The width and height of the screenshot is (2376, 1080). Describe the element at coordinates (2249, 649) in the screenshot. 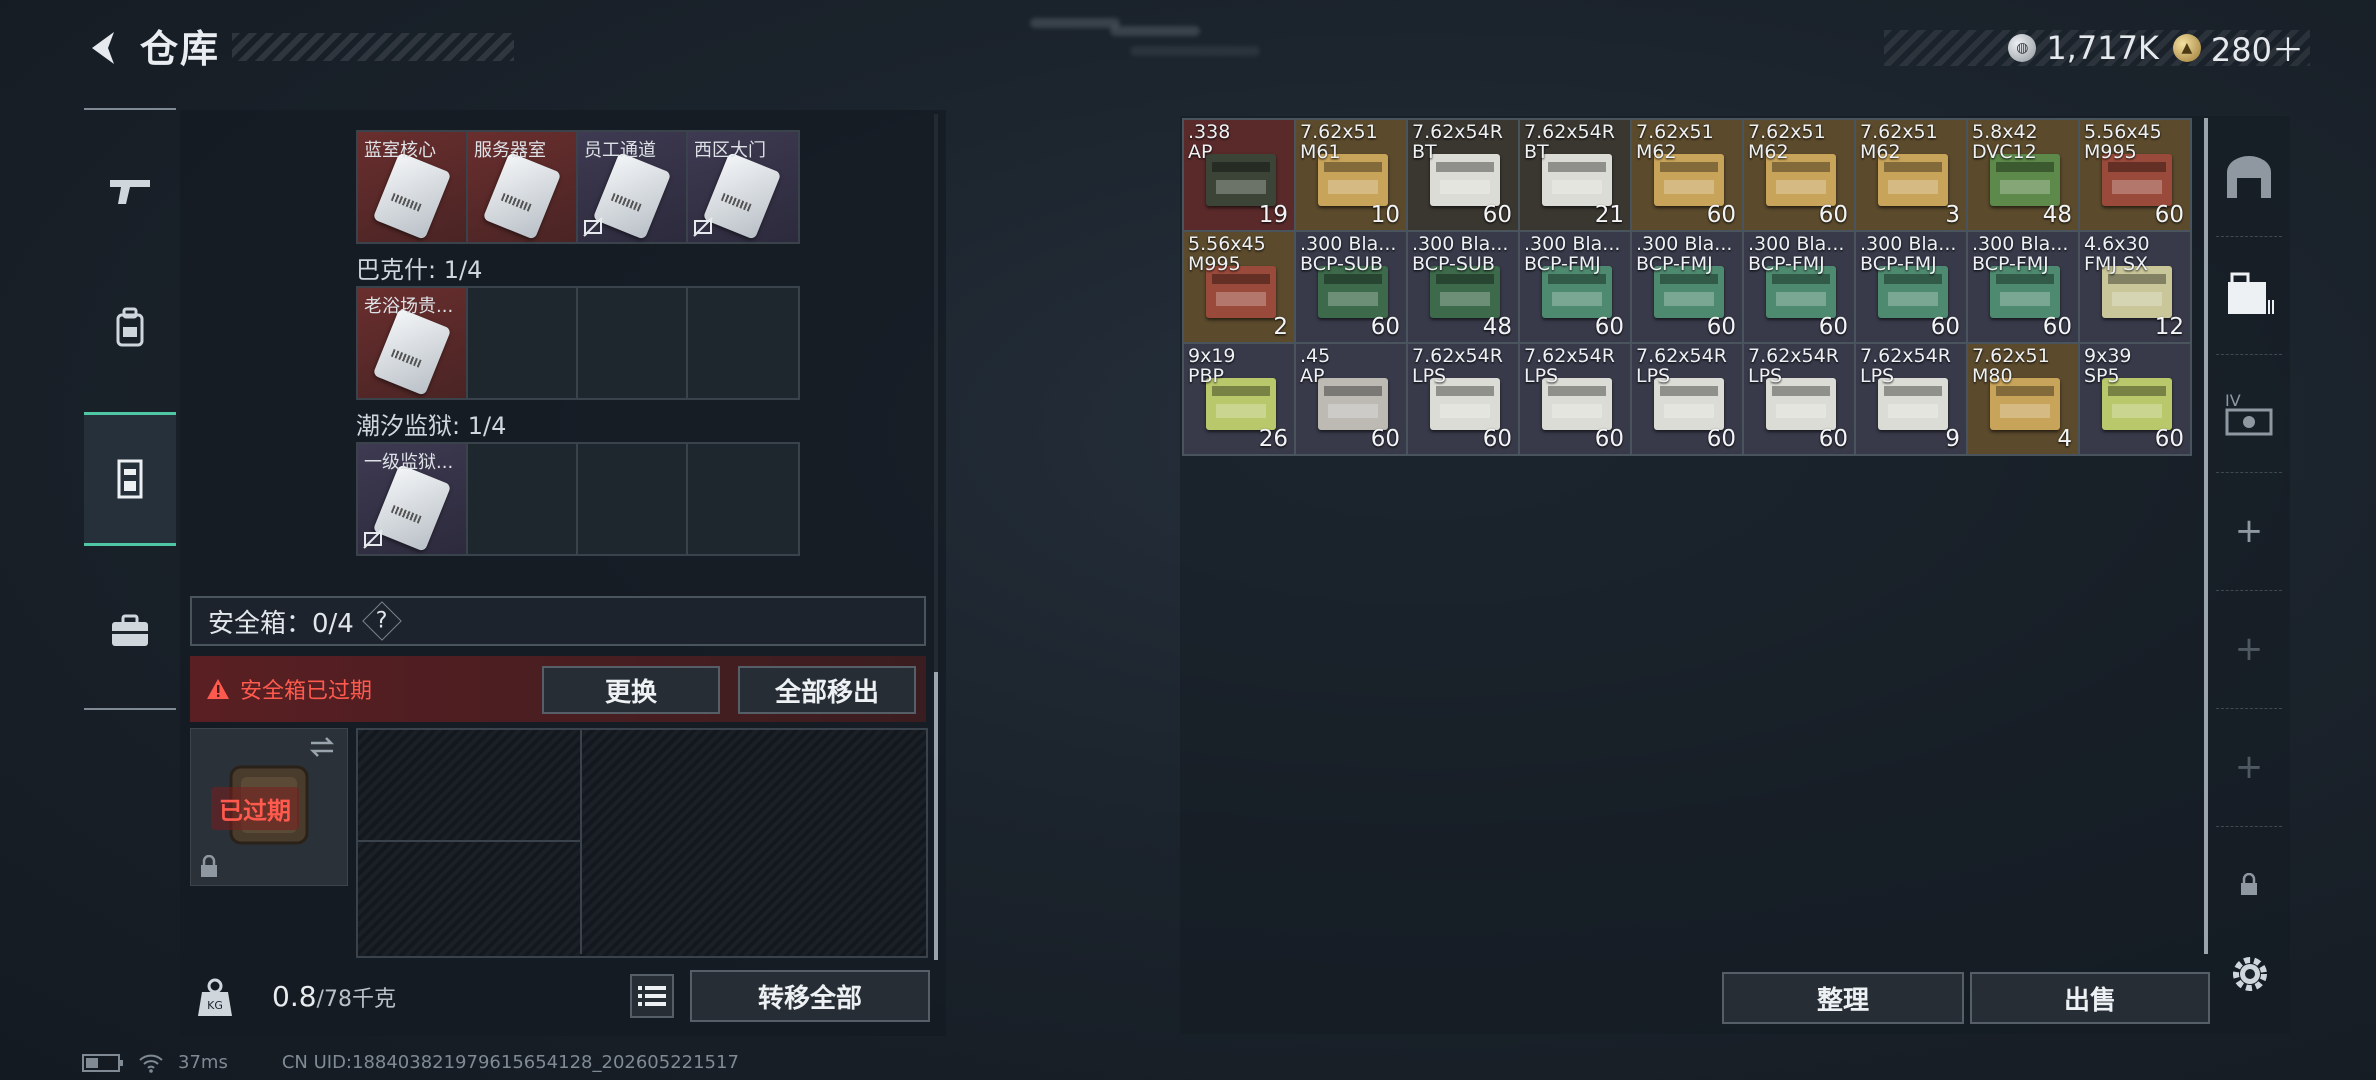

I see `stash-tab-add-2: +` at that location.